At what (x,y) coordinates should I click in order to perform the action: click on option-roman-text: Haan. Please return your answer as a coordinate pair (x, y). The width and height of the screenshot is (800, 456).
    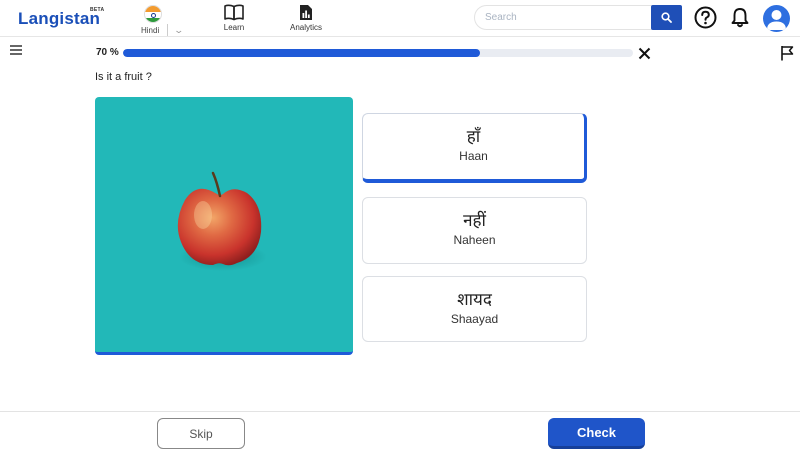
    Looking at the image, I should click on (473, 156).